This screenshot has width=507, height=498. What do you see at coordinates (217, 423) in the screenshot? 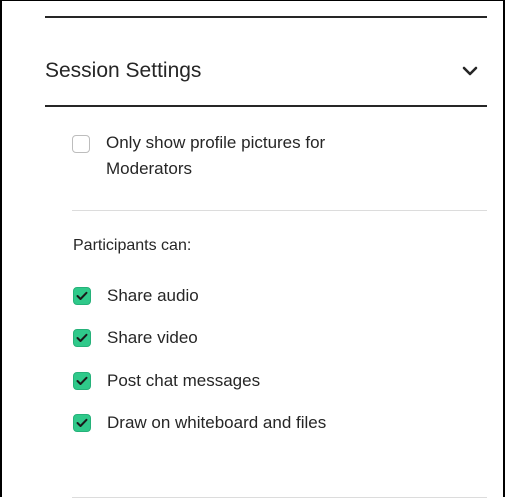
I see `permission-label: Draw on whiteboard and files` at bounding box center [217, 423].